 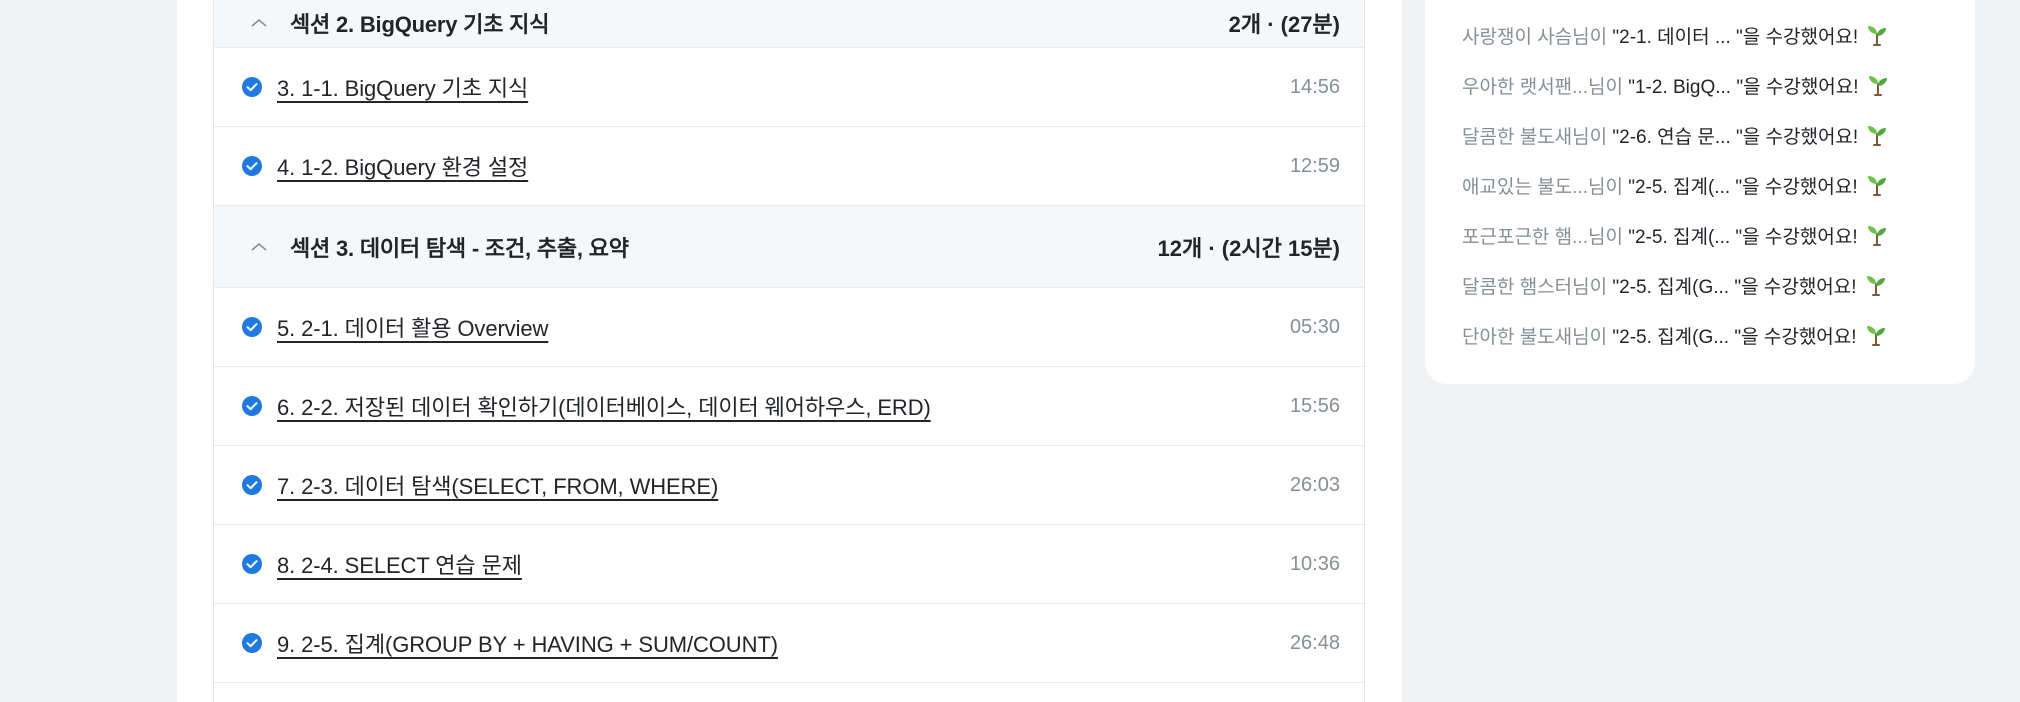 I want to click on feed-item: 사랑쟁이 사슴님이 "2-1. 데이터 ... "을 수강했어요!, so click(x=1702, y=35).